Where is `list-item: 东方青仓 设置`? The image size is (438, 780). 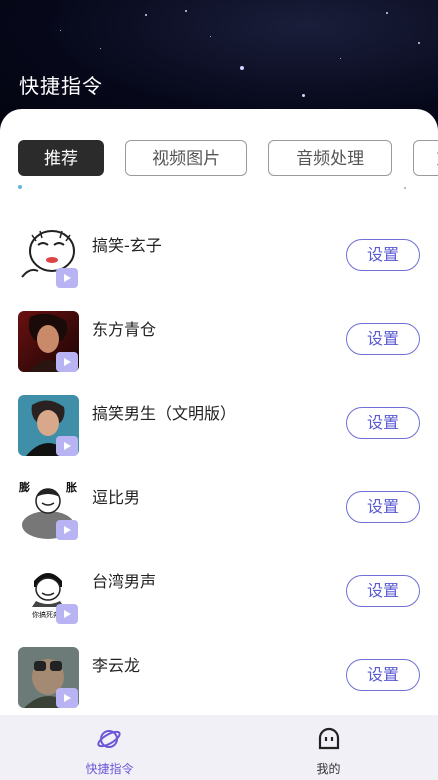
list-item: 东方青仓 设置 is located at coordinates (219, 353).